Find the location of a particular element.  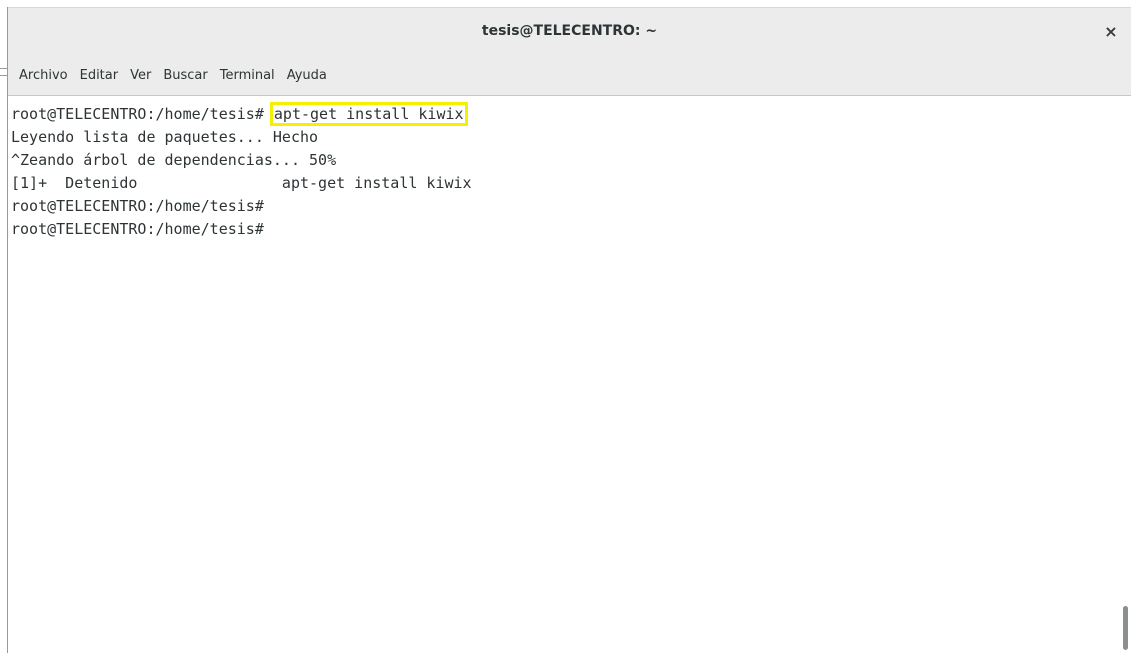

terminal-line: Leyendo lista de paquetes... Hecho is located at coordinates (165, 137).